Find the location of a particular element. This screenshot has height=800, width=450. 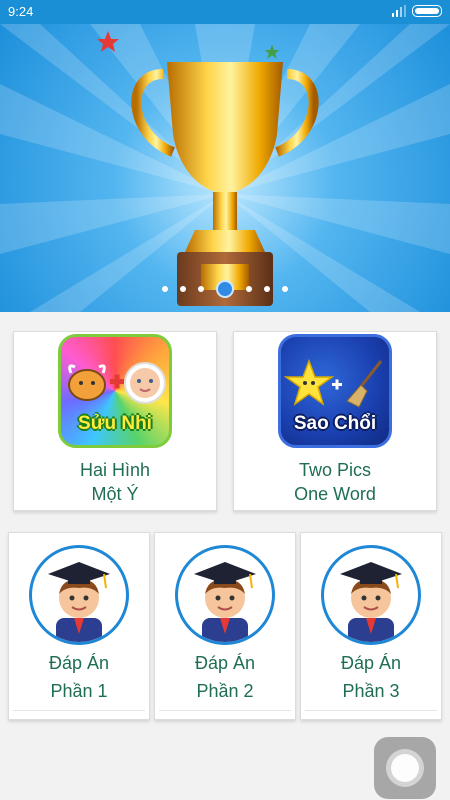

ox-plus-baby-icon: Sửu Nhi is located at coordinates (115, 391).